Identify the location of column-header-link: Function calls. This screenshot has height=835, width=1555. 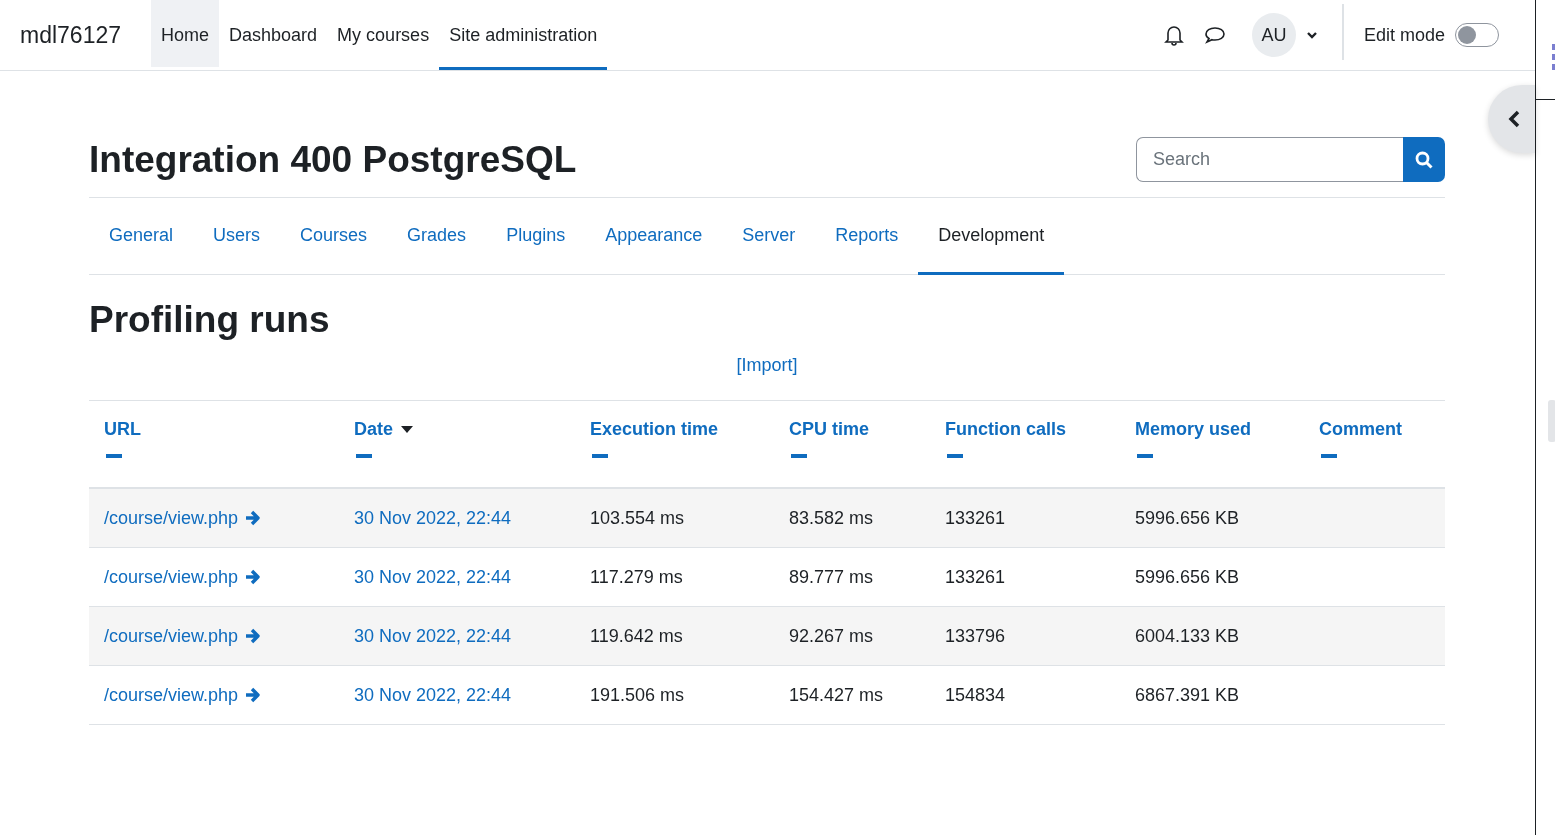
(1006, 429).